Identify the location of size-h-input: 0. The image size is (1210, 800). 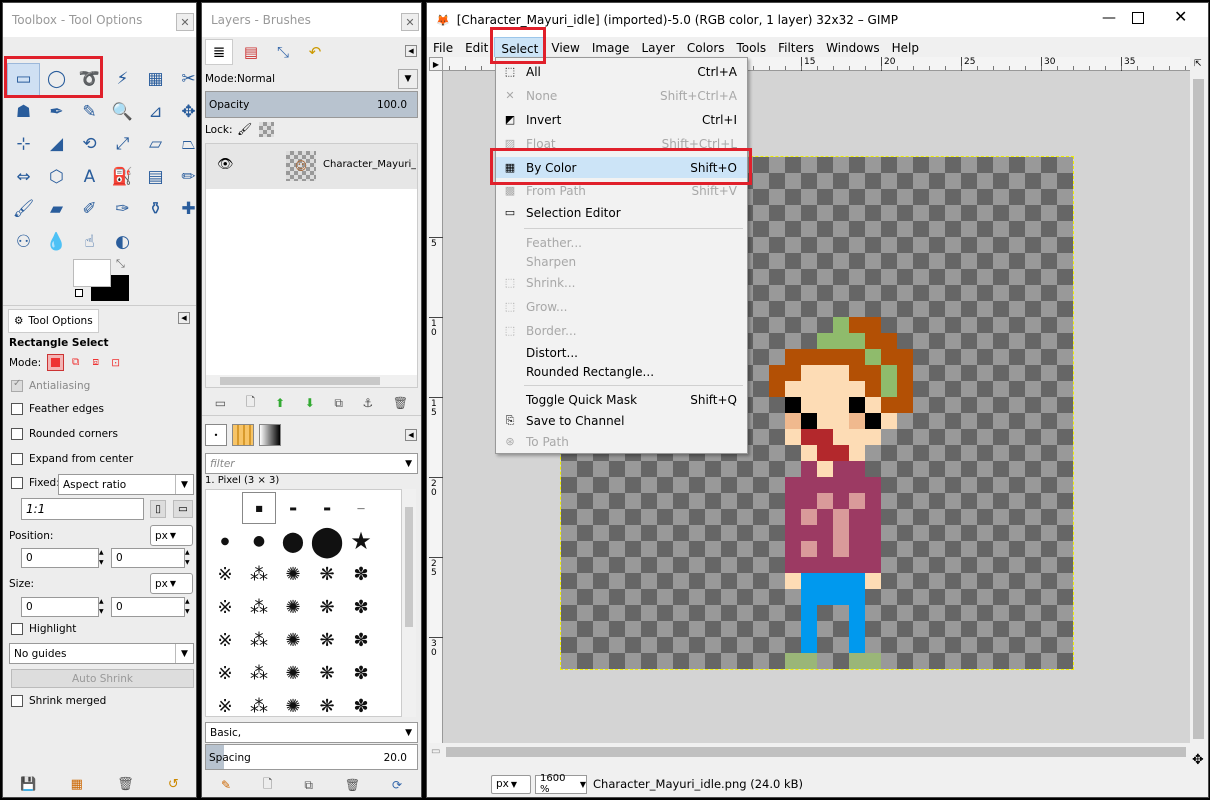
(148, 607).